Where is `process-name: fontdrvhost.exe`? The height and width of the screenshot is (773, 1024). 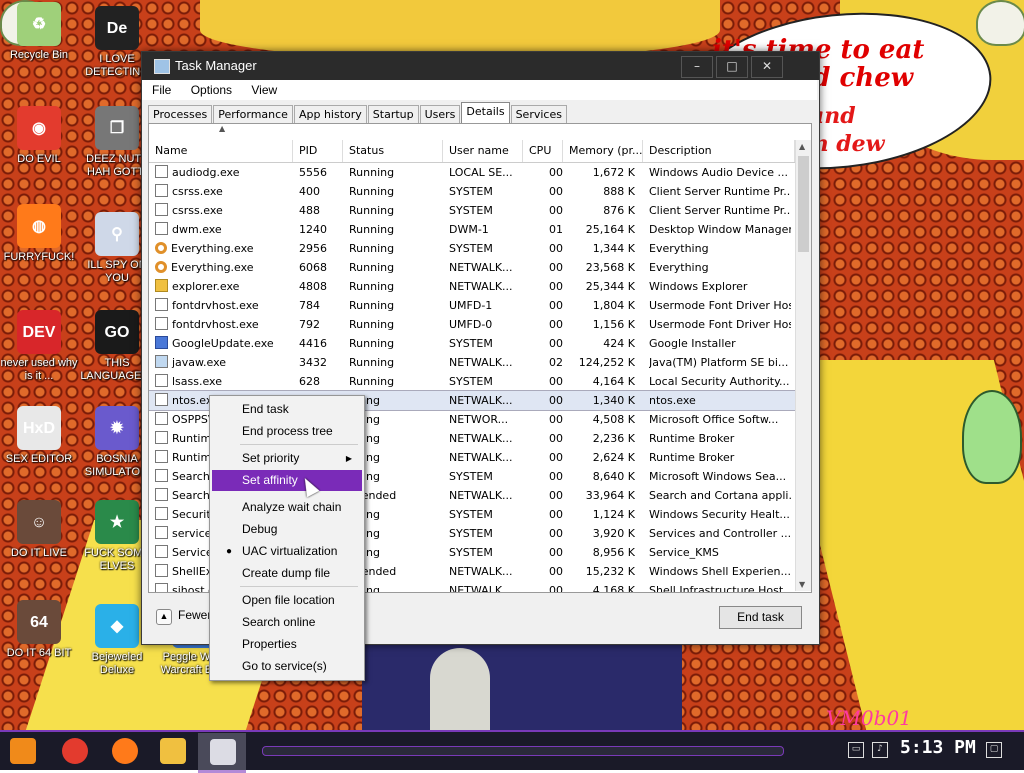 process-name: fontdrvhost.exe is located at coordinates (223, 324).